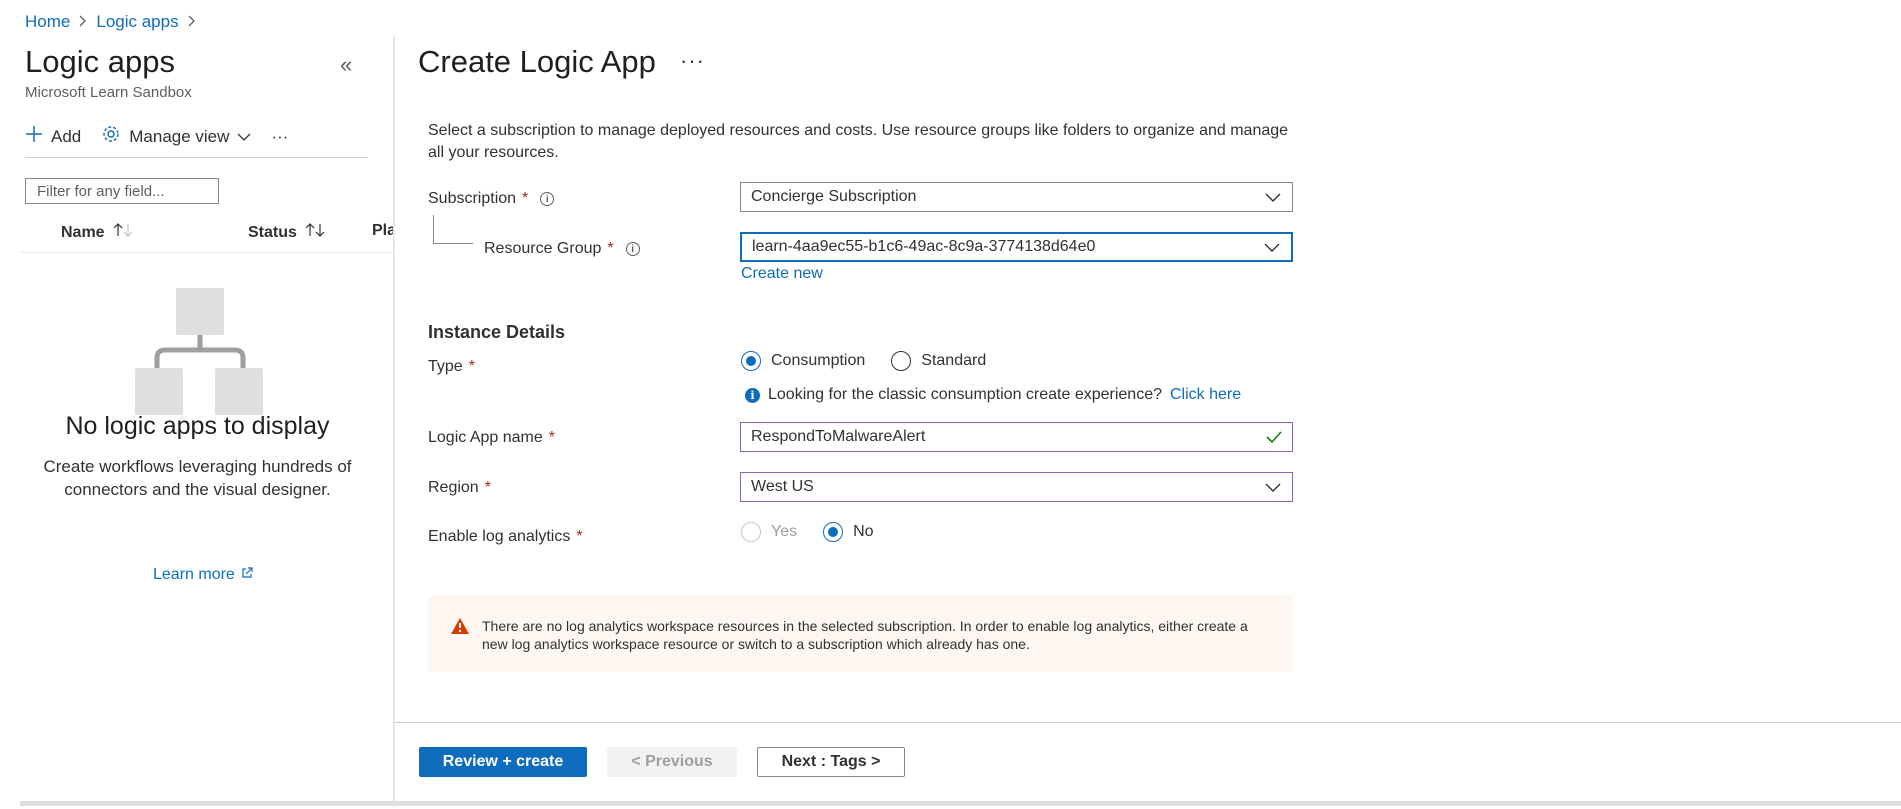  I want to click on type-standard-option: Standard, so click(938, 361).